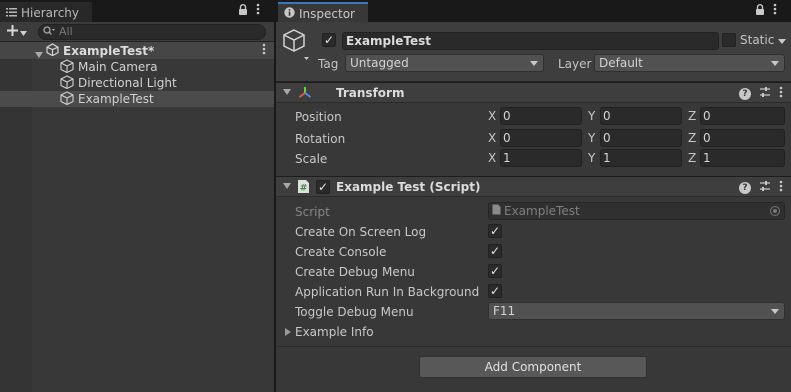 This screenshot has height=392, width=791. I want to click on tree-item-label: ExampleTest, so click(116, 99).